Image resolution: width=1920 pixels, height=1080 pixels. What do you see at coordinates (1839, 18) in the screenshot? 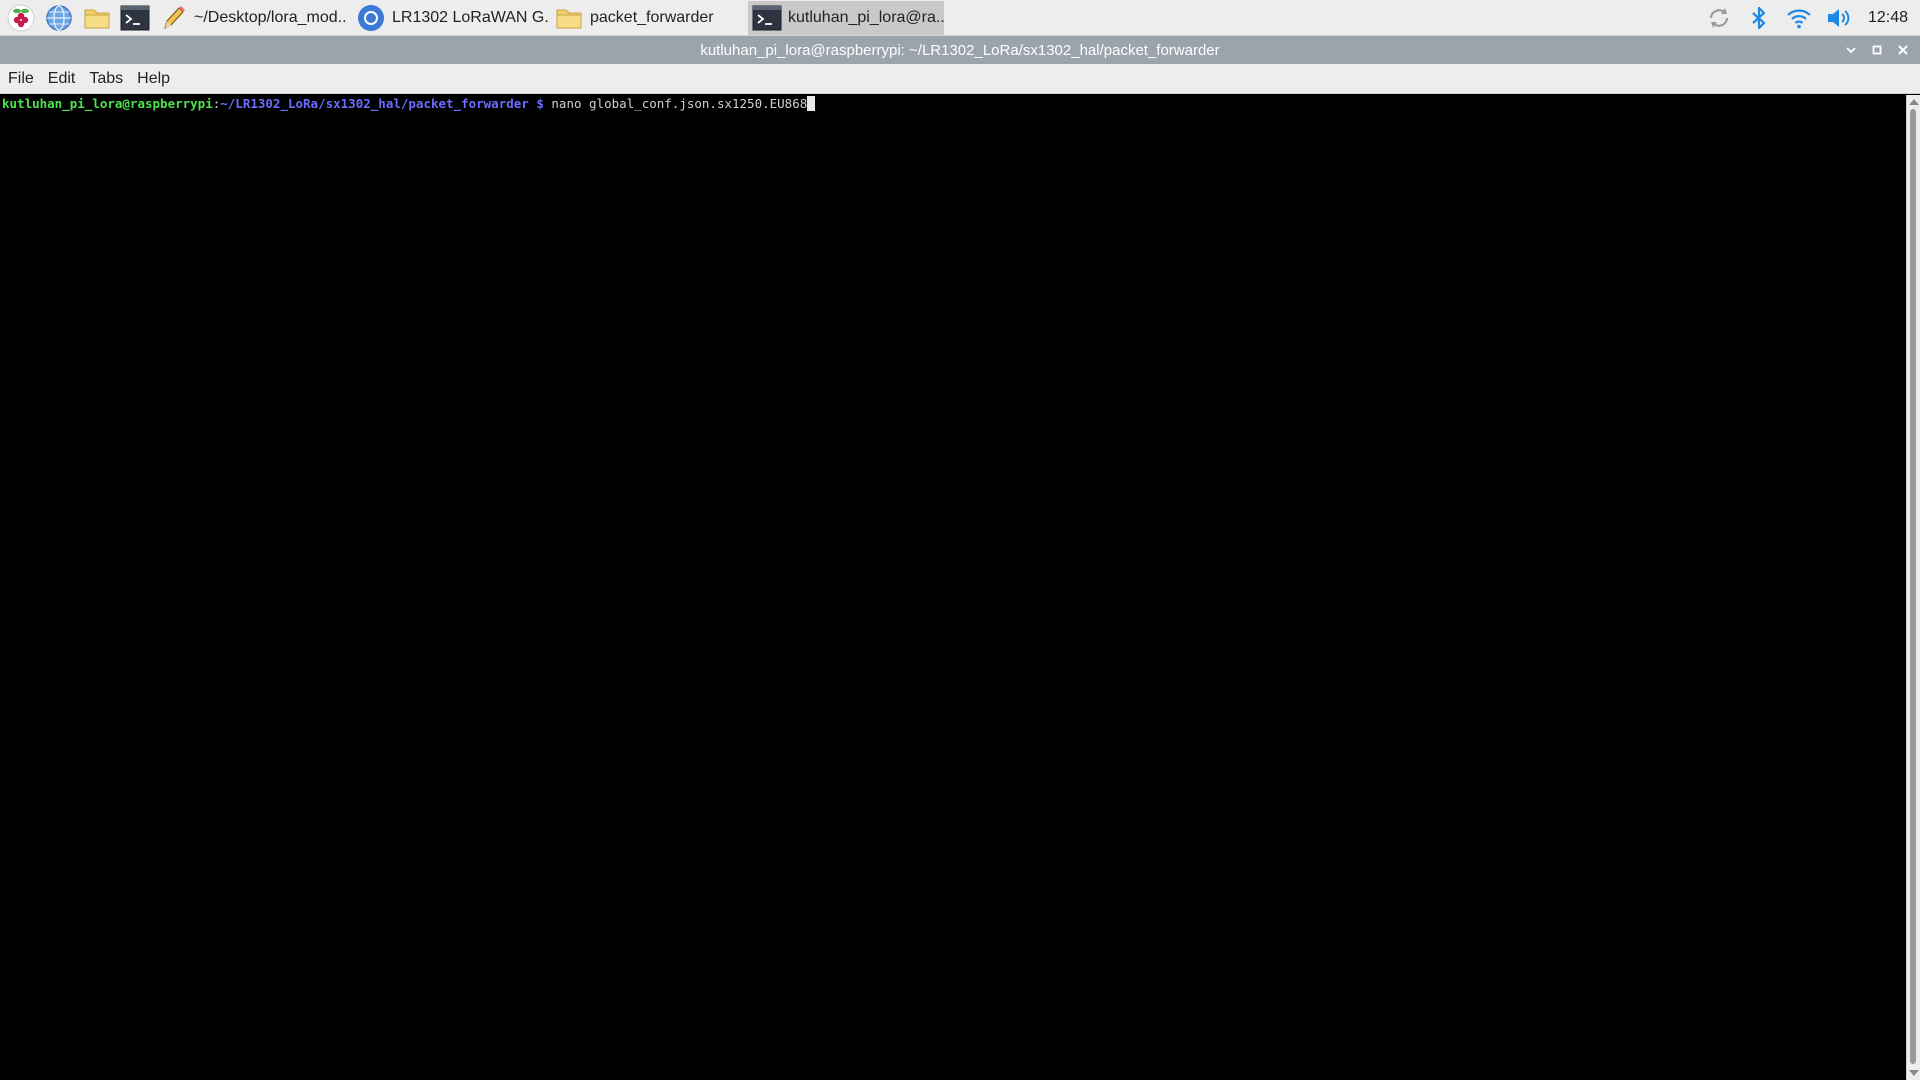
I see `volume-icon` at bounding box center [1839, 18].